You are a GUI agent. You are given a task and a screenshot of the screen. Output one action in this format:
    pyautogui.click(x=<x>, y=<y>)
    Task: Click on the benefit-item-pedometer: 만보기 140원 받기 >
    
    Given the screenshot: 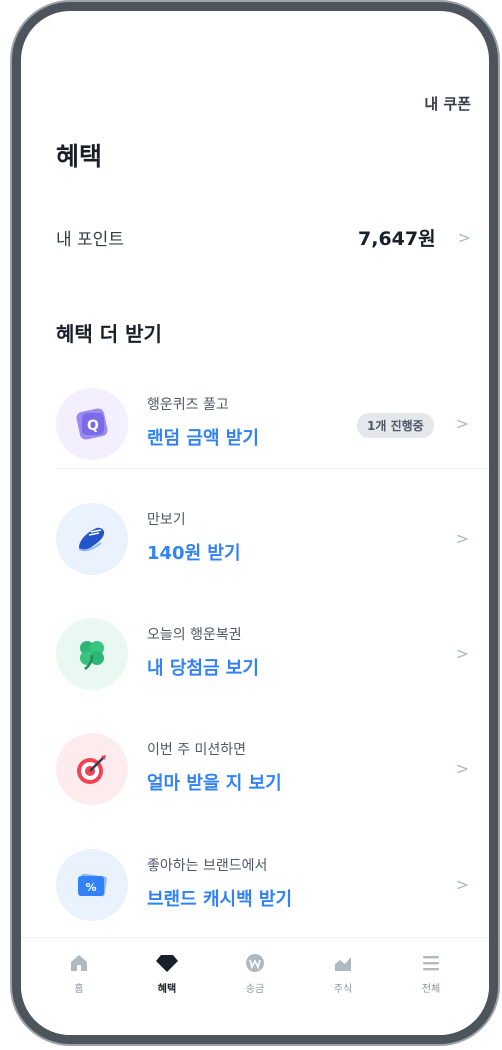 What is the action you would take?
    pyautogui.click(x=255, y=539)
    